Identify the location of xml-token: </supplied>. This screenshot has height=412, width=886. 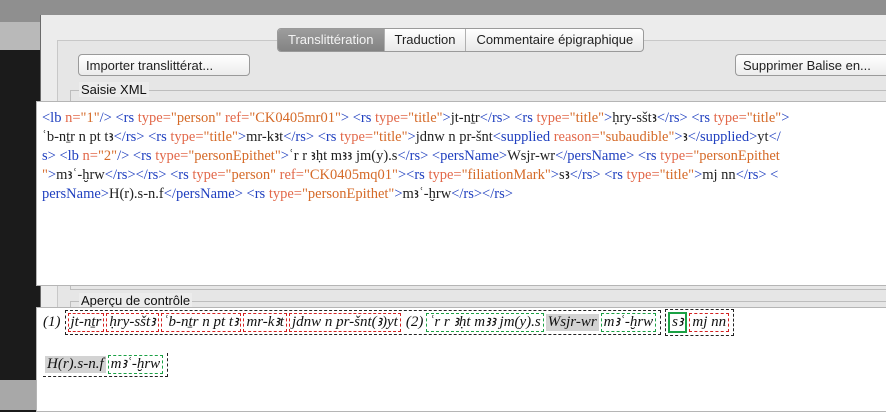
(722, 137).